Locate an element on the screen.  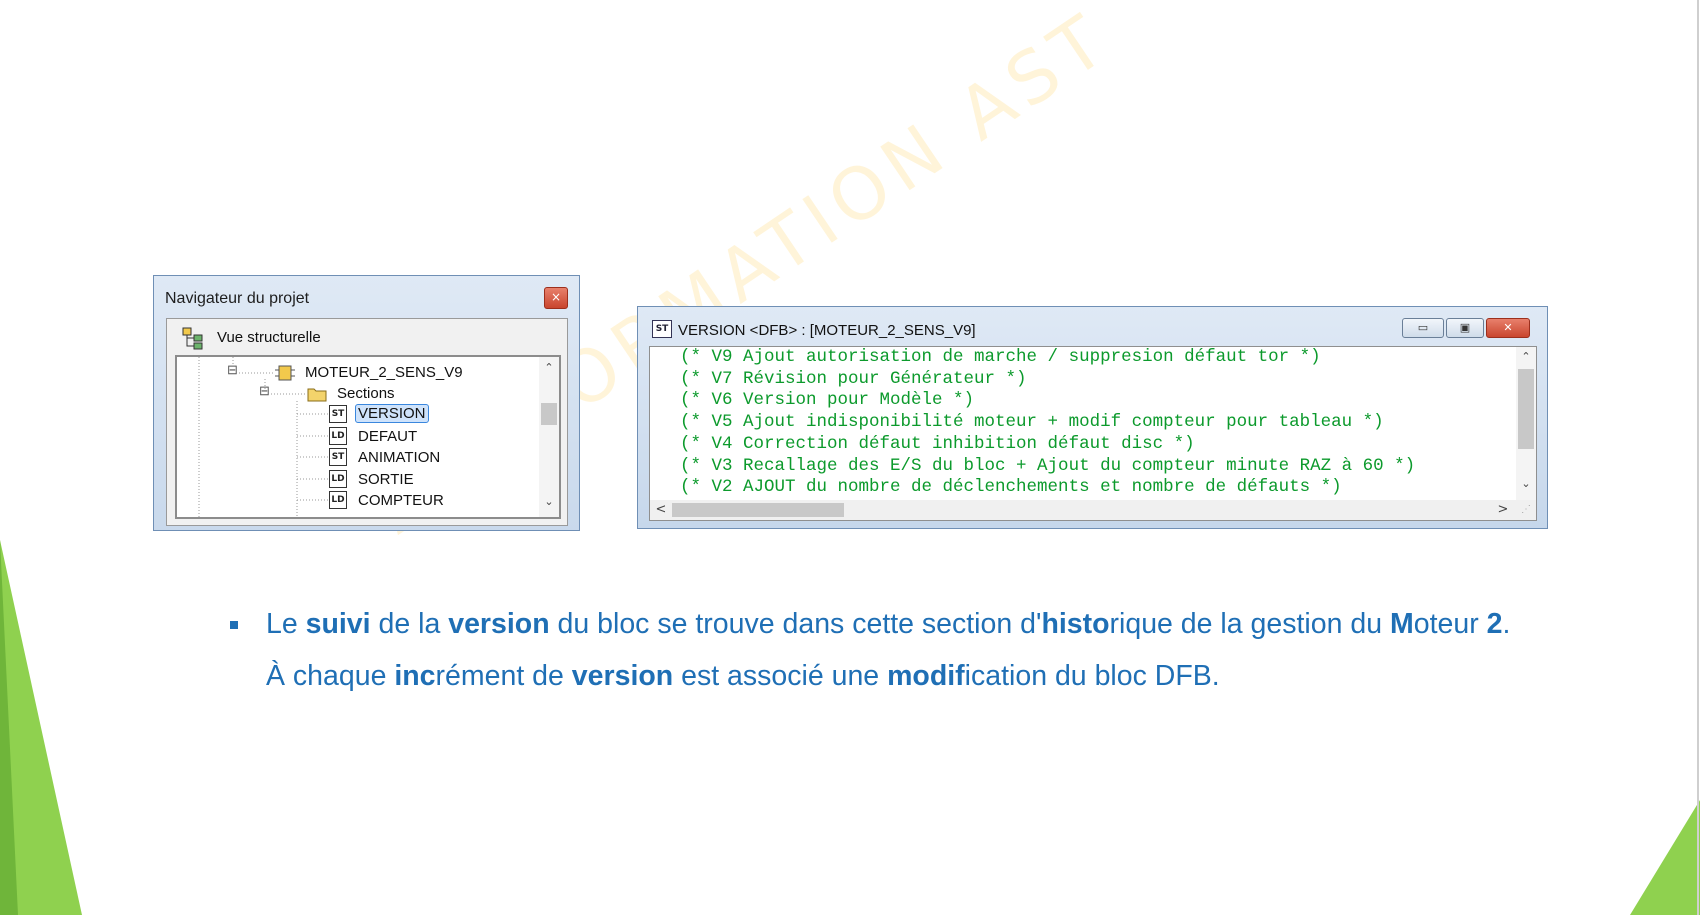
text-segment: . is located at coordinates (1506, 624).